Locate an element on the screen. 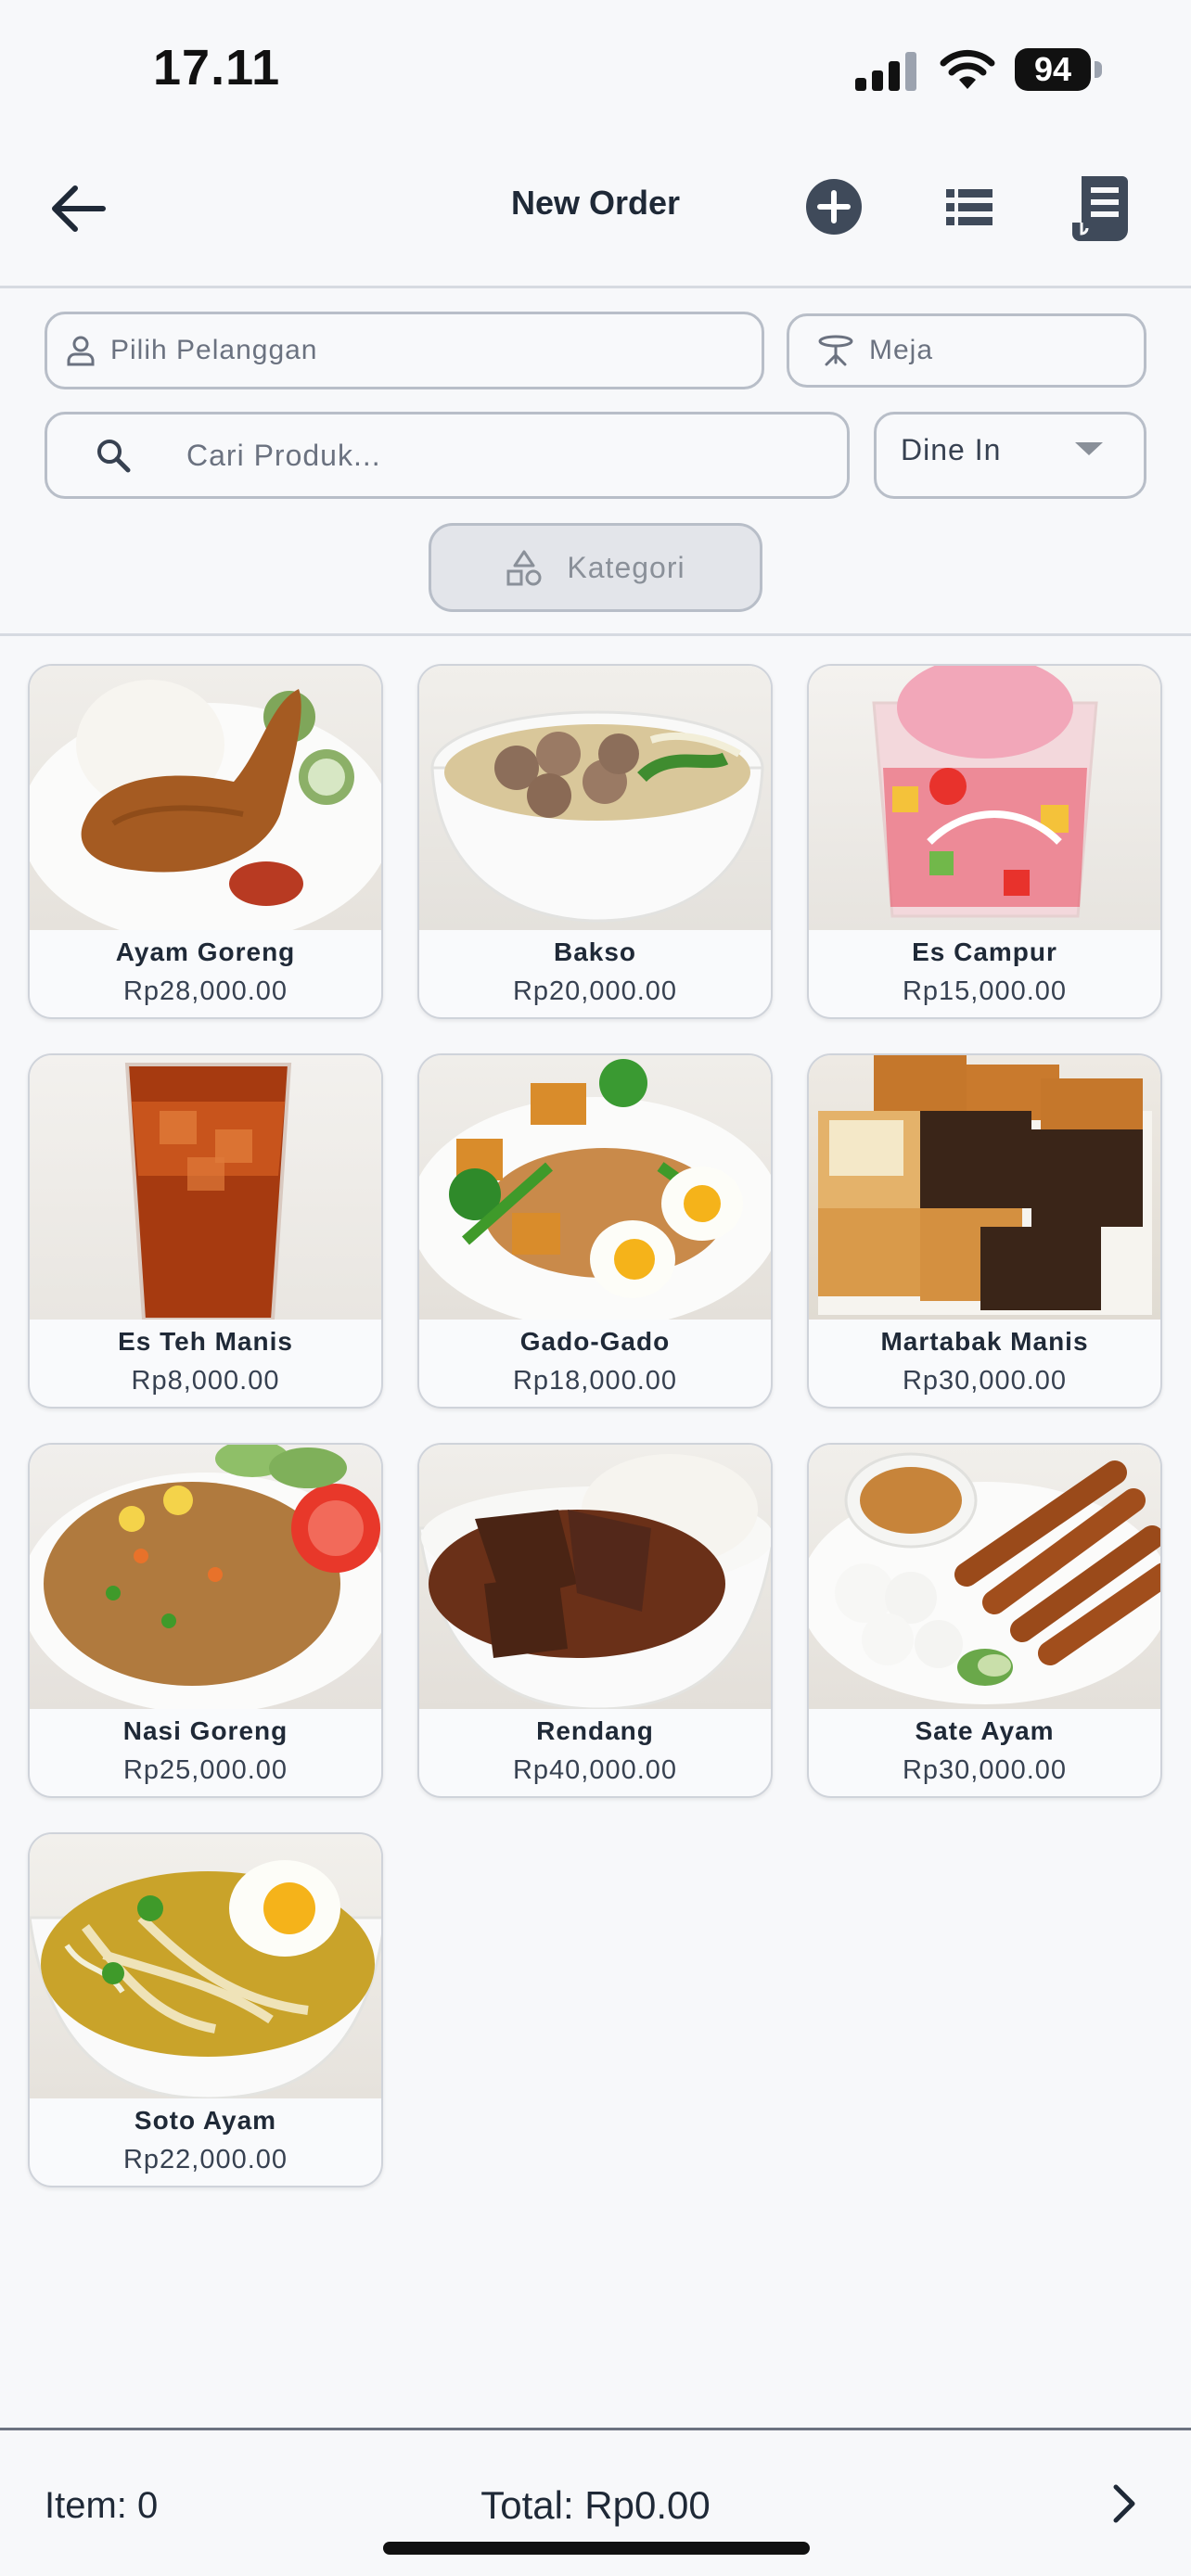  shapes-icon is located at coordinates (524, 568).